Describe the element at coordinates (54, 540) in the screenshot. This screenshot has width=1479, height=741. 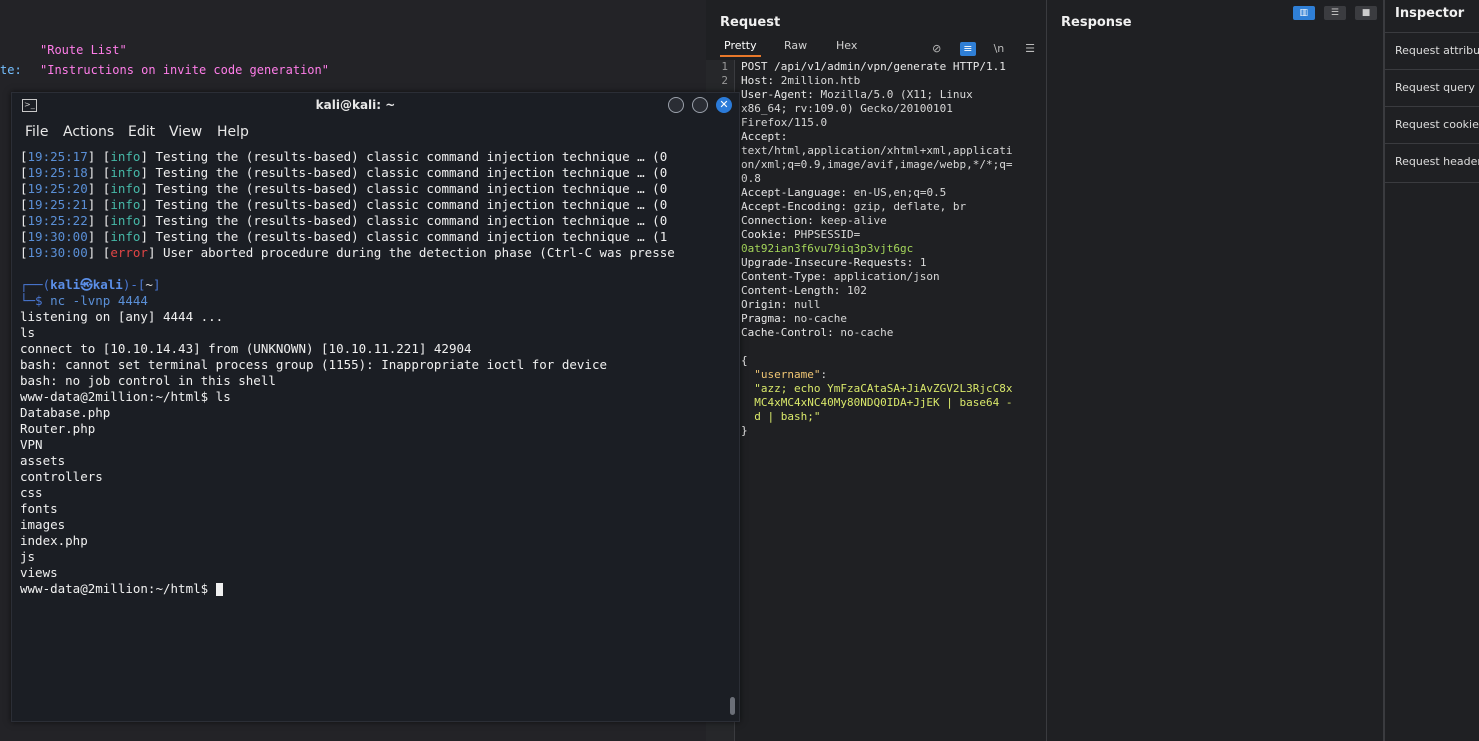
I see `output-line: index.php` at that location.